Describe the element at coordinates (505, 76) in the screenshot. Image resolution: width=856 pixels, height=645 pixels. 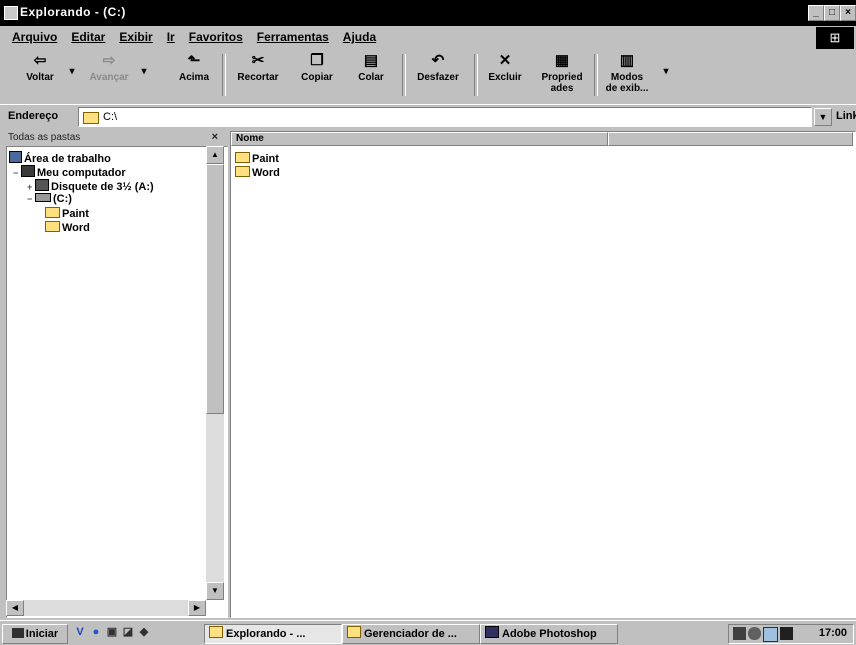
I see `delete-button: ✕ Excluir` at that location.